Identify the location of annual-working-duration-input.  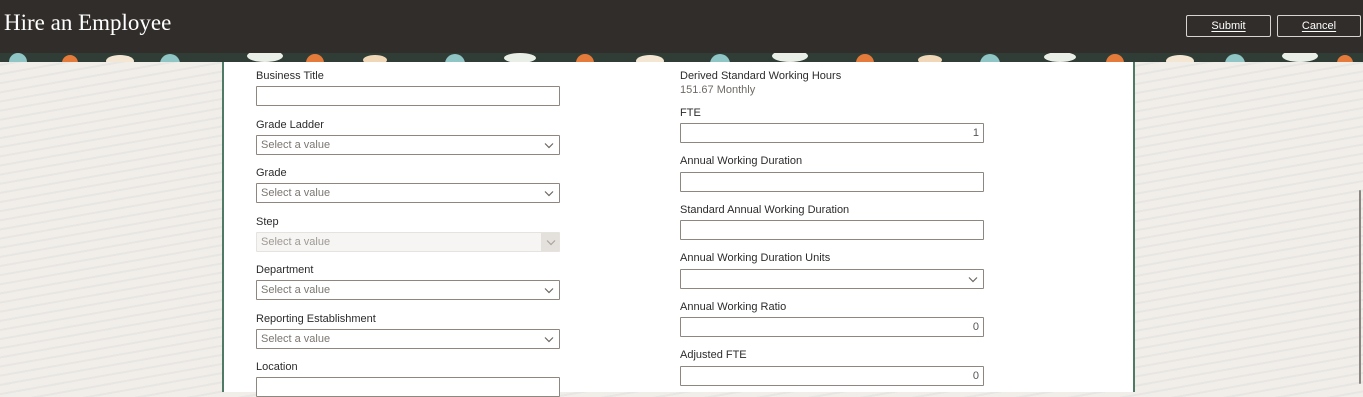
(832, 182).